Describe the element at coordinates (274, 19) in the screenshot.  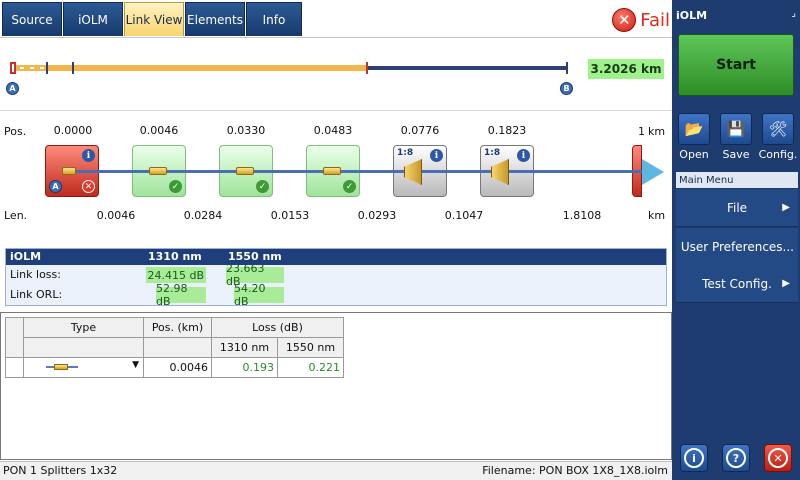
I see `tab-info: Info` at that location.